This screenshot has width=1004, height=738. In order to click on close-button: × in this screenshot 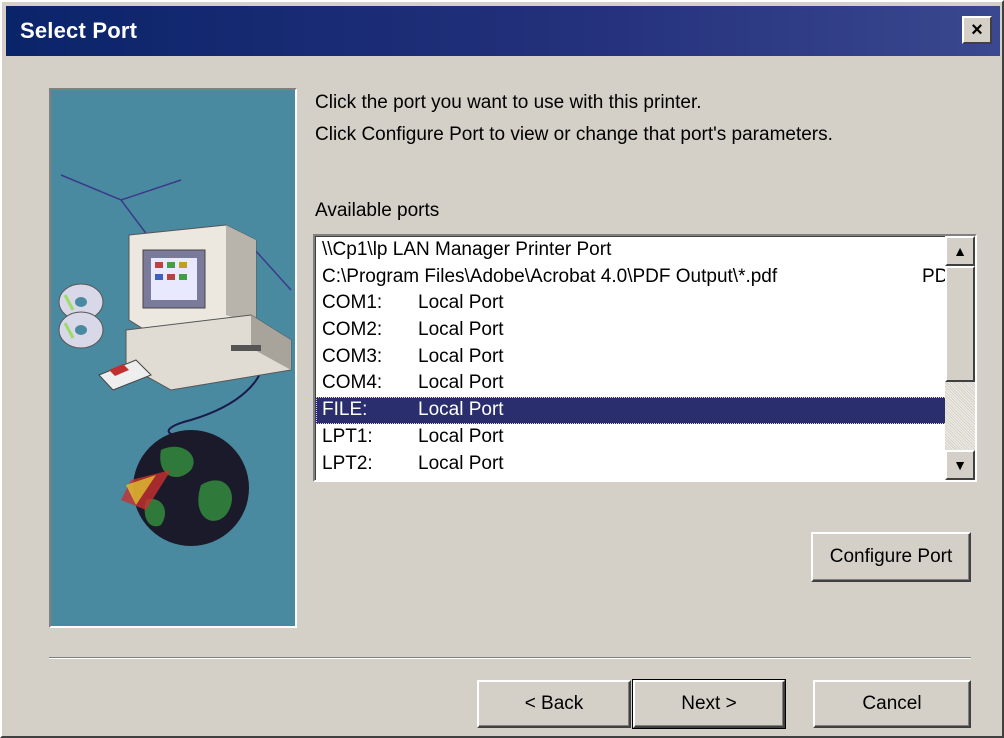, I will do `click(977, 30)`.